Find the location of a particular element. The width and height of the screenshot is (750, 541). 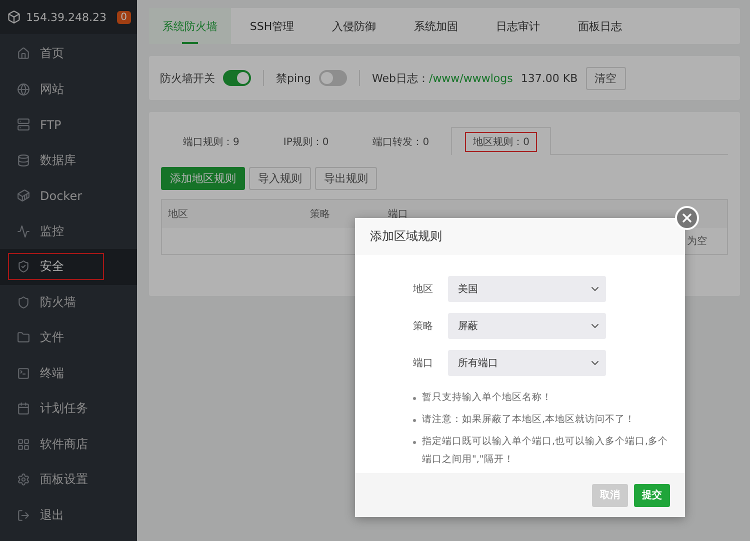

column-header: 地区 is located at coordinates (178, 214).